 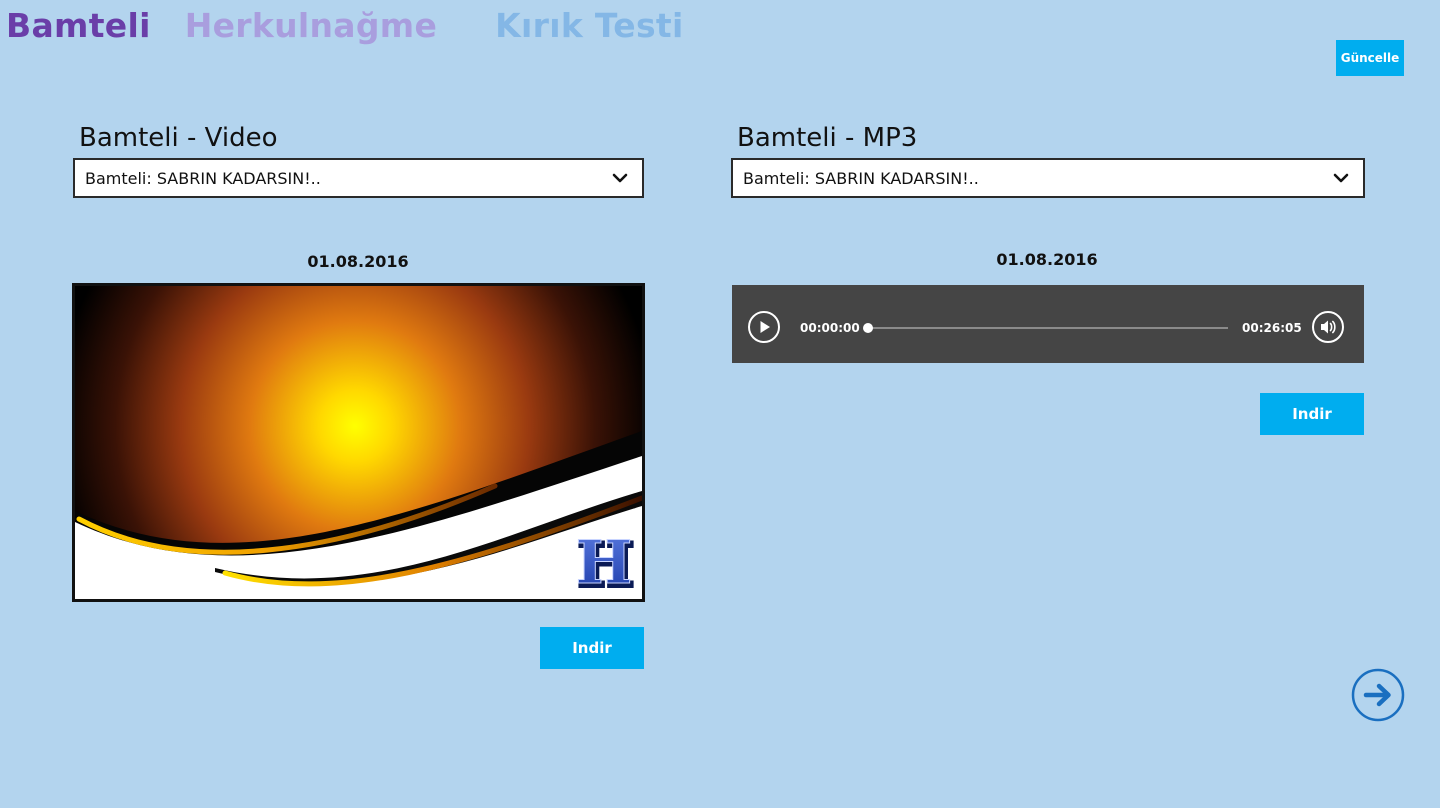 I want to click on logo-h-icon: H H, so click(x=605, y=564).